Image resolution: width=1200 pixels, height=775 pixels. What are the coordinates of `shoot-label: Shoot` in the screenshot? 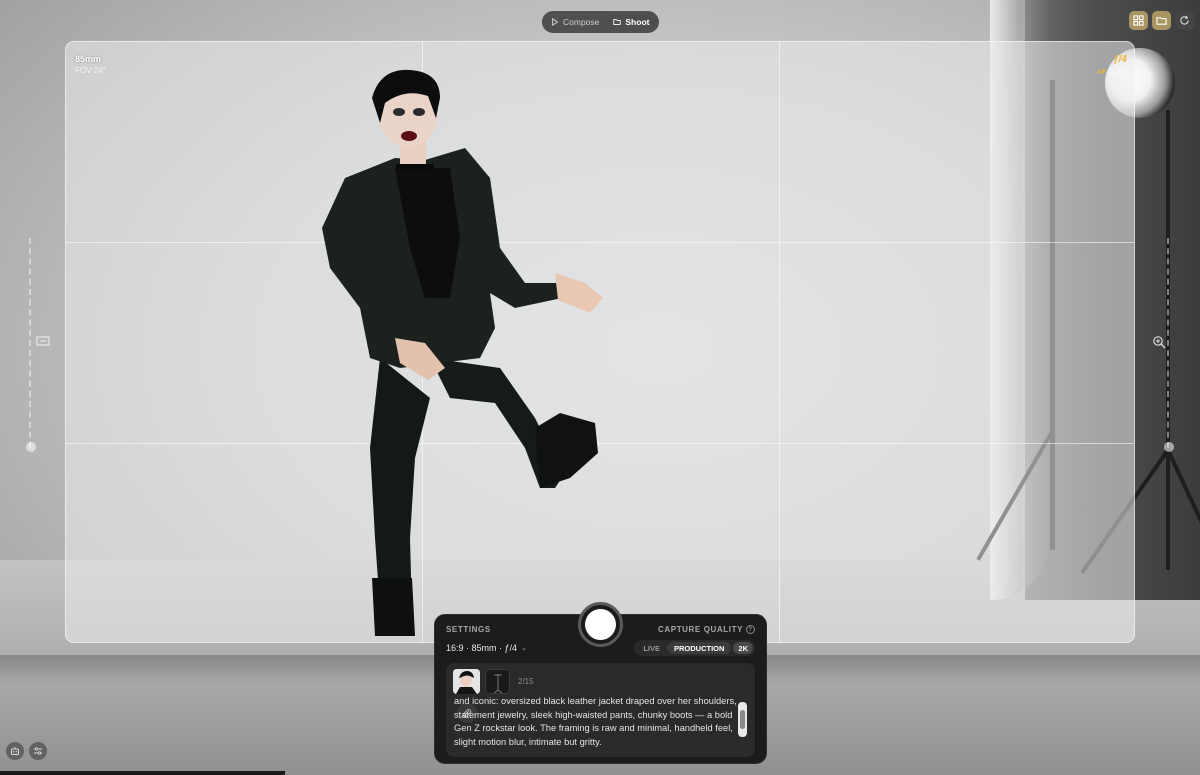 It's located at (637, 22).